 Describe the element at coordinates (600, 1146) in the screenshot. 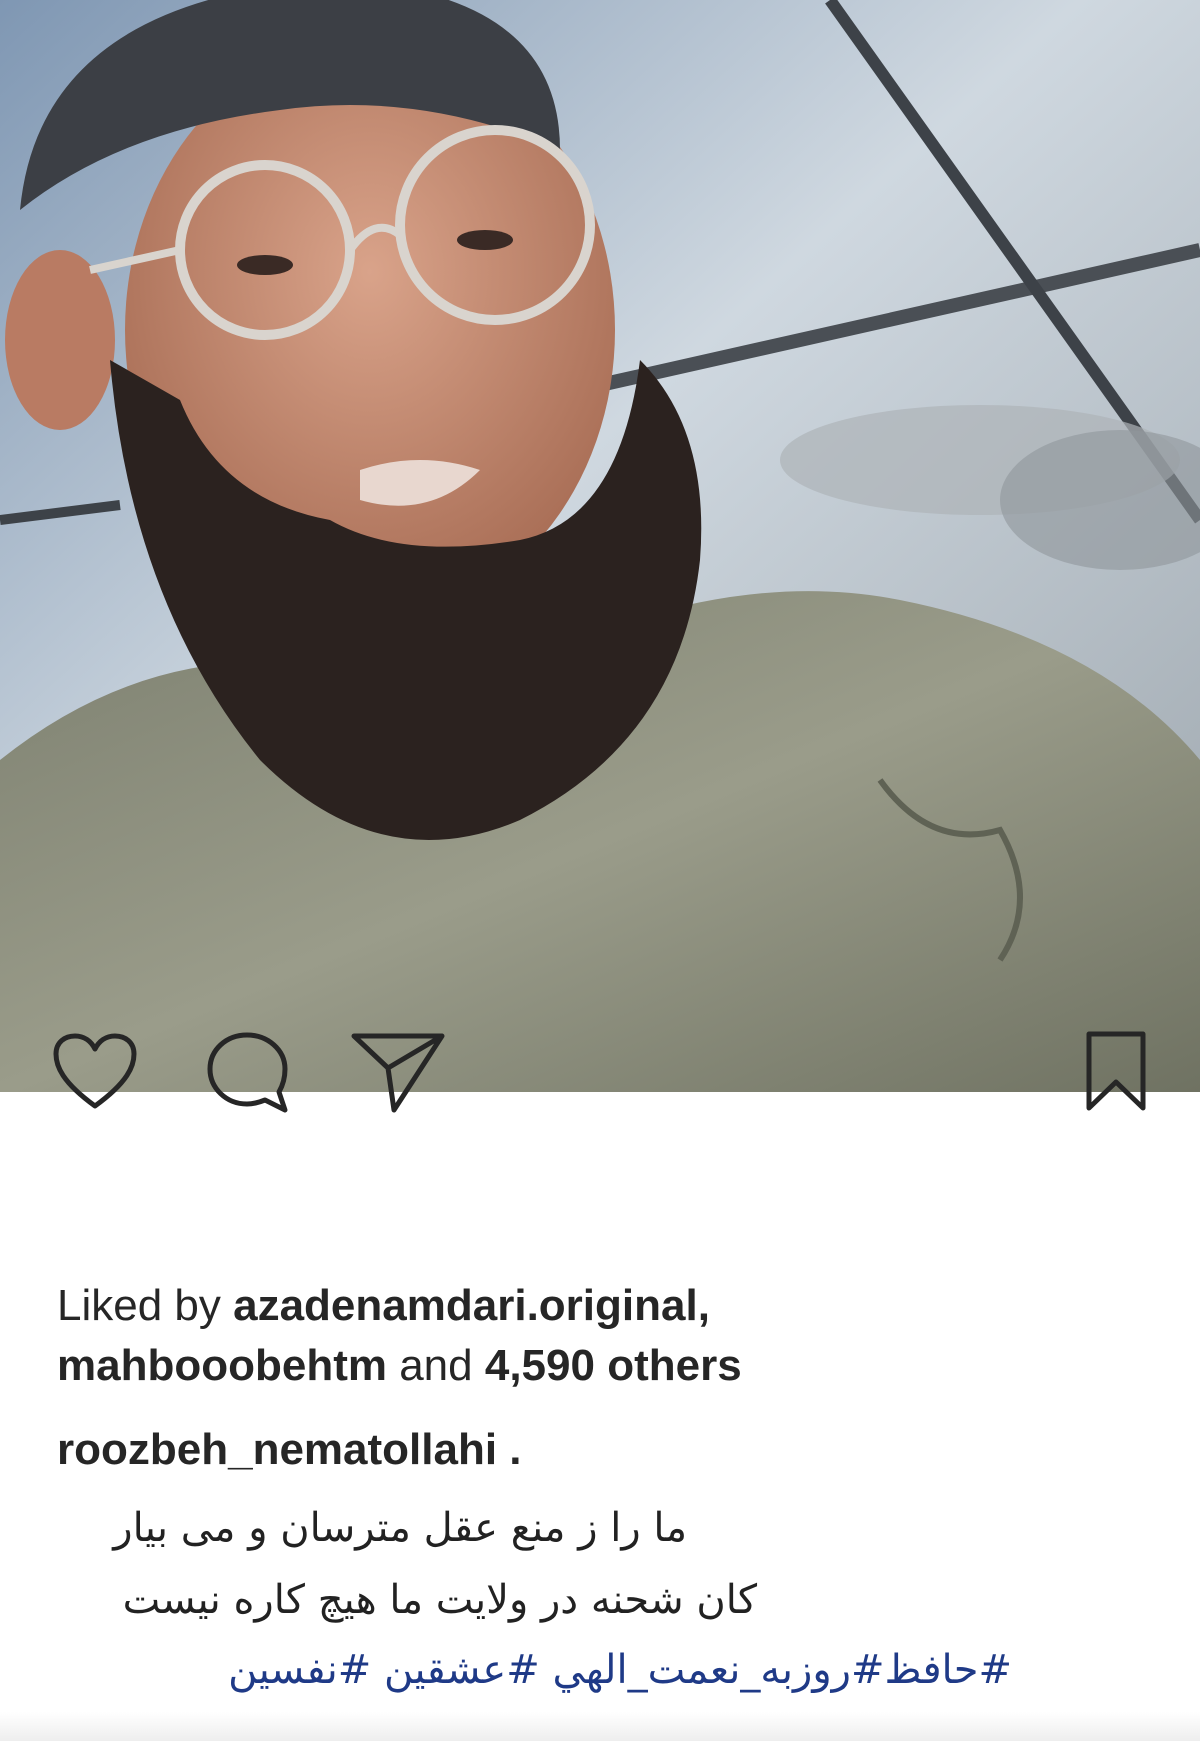

I see `post-actions-bar` at that location.